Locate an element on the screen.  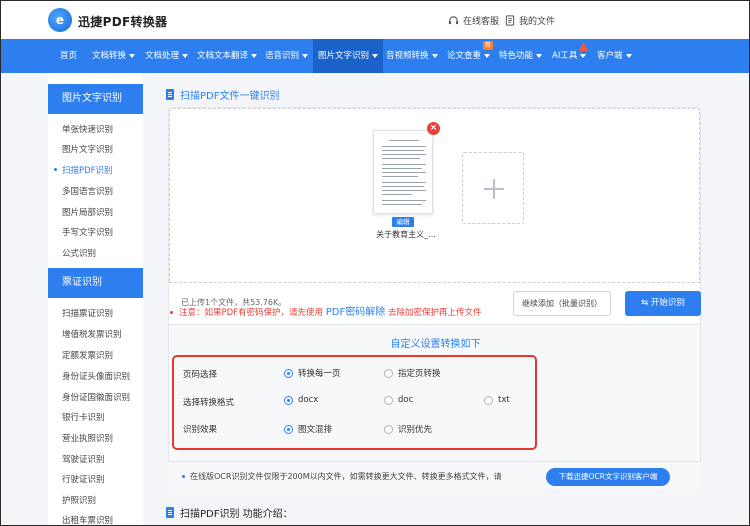
password-notice: 注意：如果PDF有密码保护，请先使用 PDF密码解除 去除加密保护再上传文件 is located at coordinates (325, 310).